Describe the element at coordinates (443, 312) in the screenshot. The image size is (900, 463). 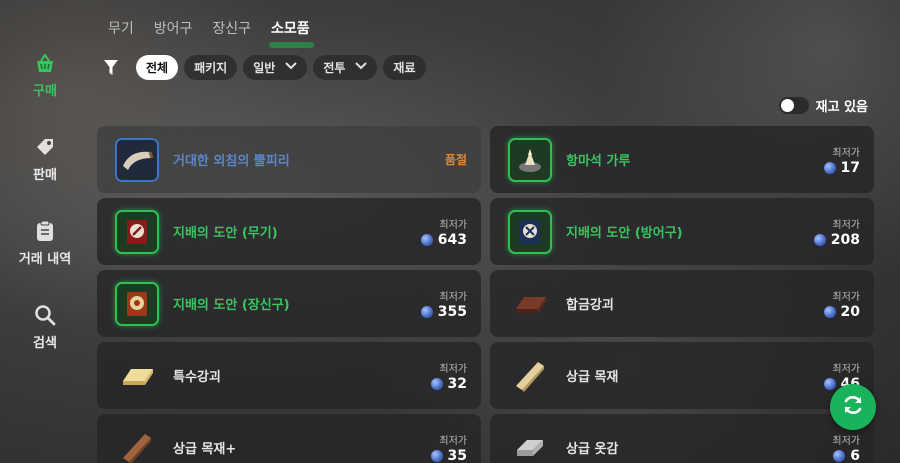
I see `price-value: 355` at that location.